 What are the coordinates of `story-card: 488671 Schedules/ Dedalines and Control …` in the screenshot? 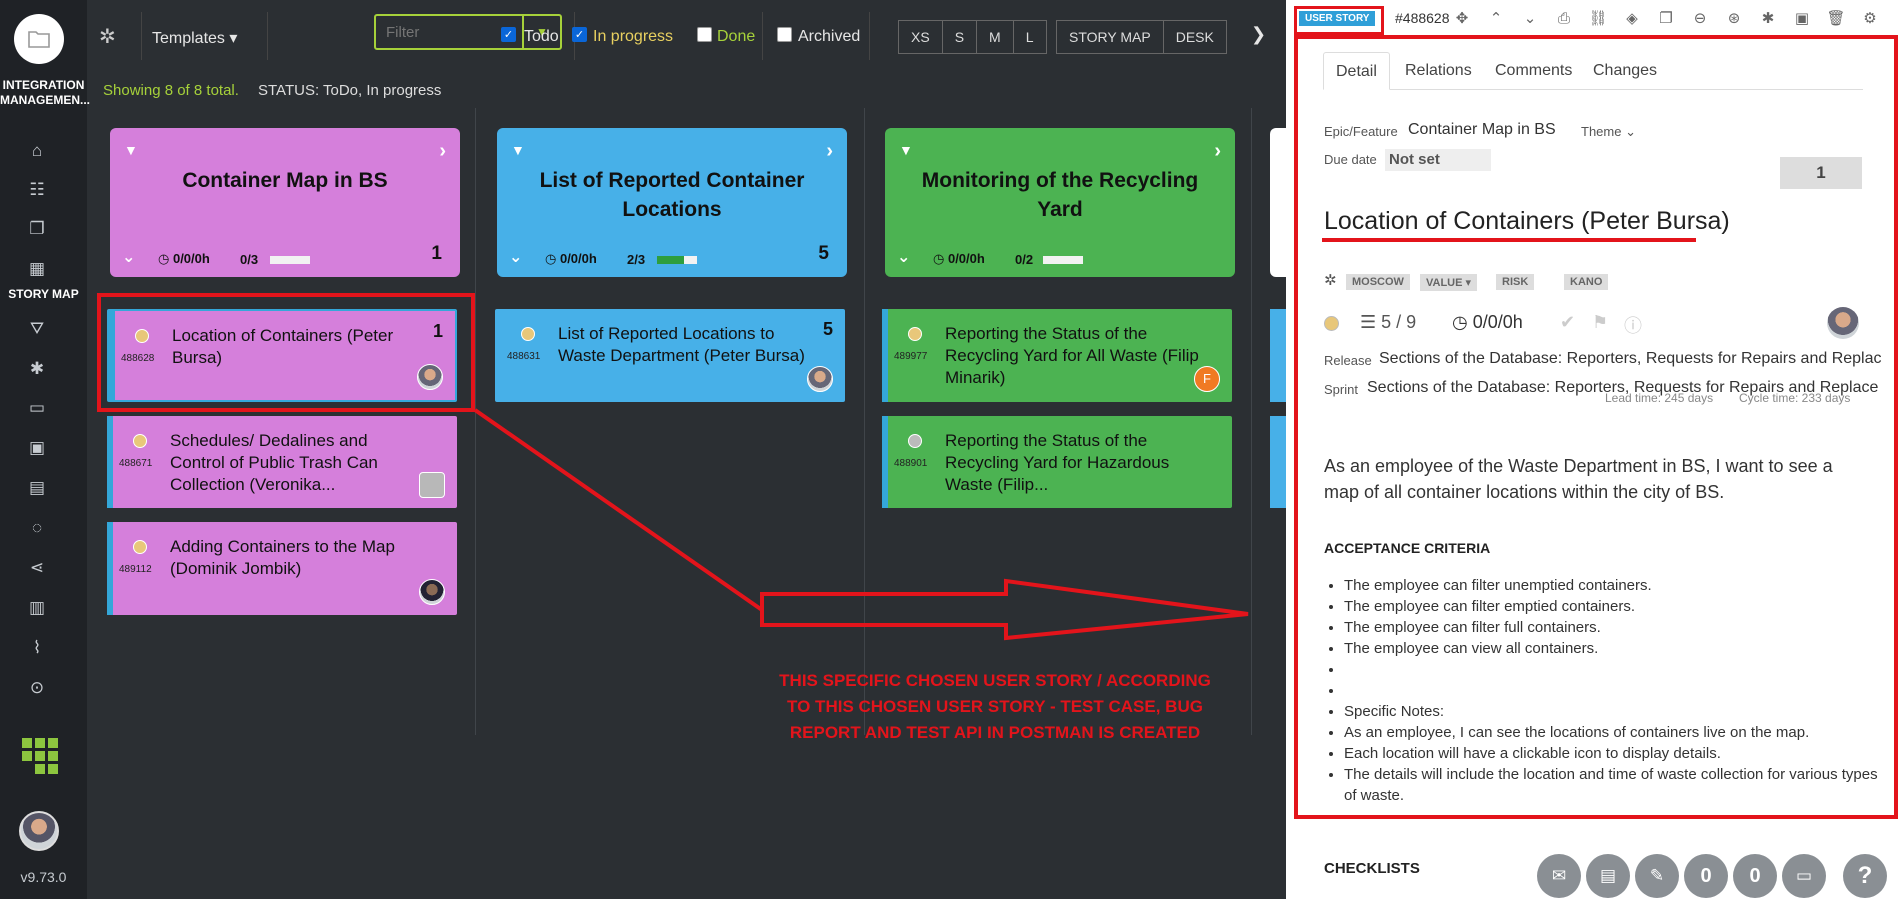 It's located at (282, 462).